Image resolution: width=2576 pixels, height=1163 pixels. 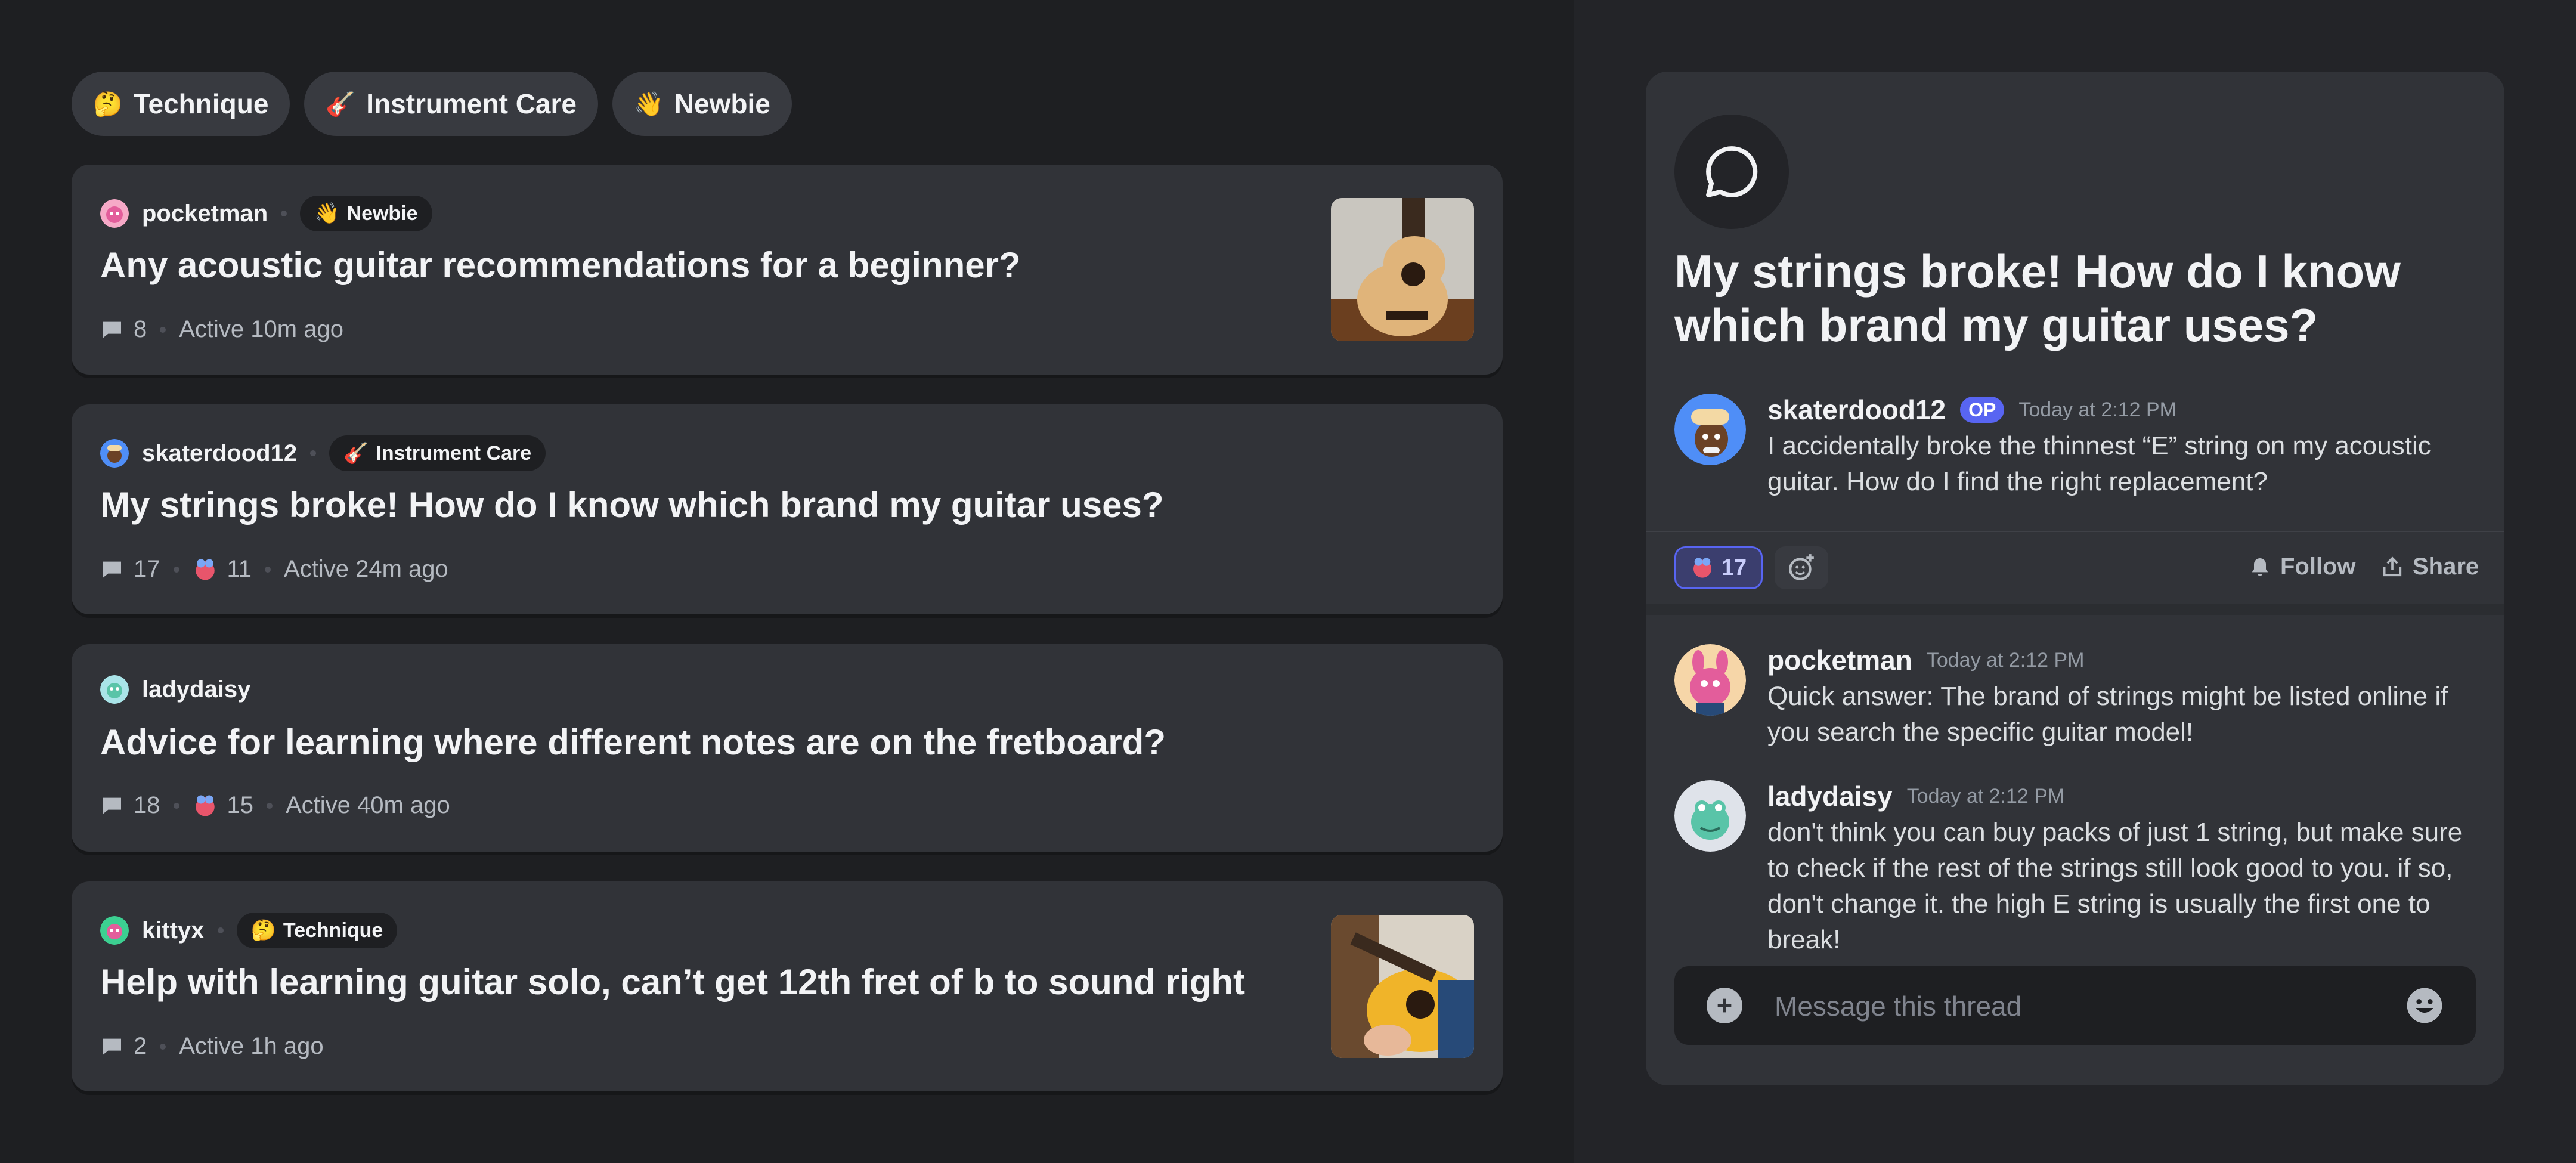 What do you see at coordinates (223, 569) in the screenshot?
I see `reaction-count: 11` at bounding box center [223, 569].